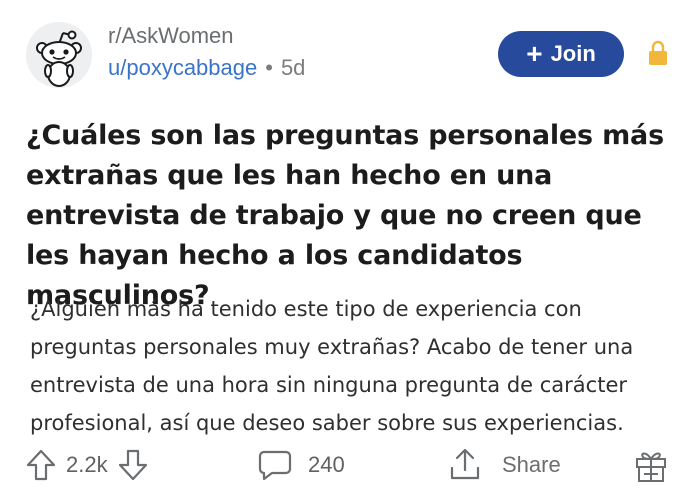 Image resolution: width=700 pixels, height=501 pixels. I want to click on comments-button: 240, so click(306, 465).